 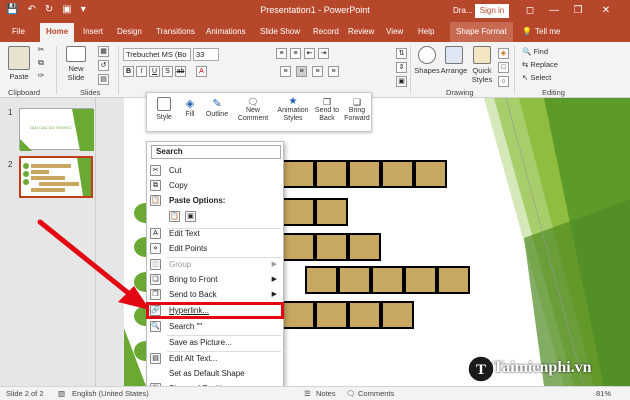 What do you see at coordinates (129, 31) in the screenshot?
I see `tab-design: Design` at bounding box center [129, 31].